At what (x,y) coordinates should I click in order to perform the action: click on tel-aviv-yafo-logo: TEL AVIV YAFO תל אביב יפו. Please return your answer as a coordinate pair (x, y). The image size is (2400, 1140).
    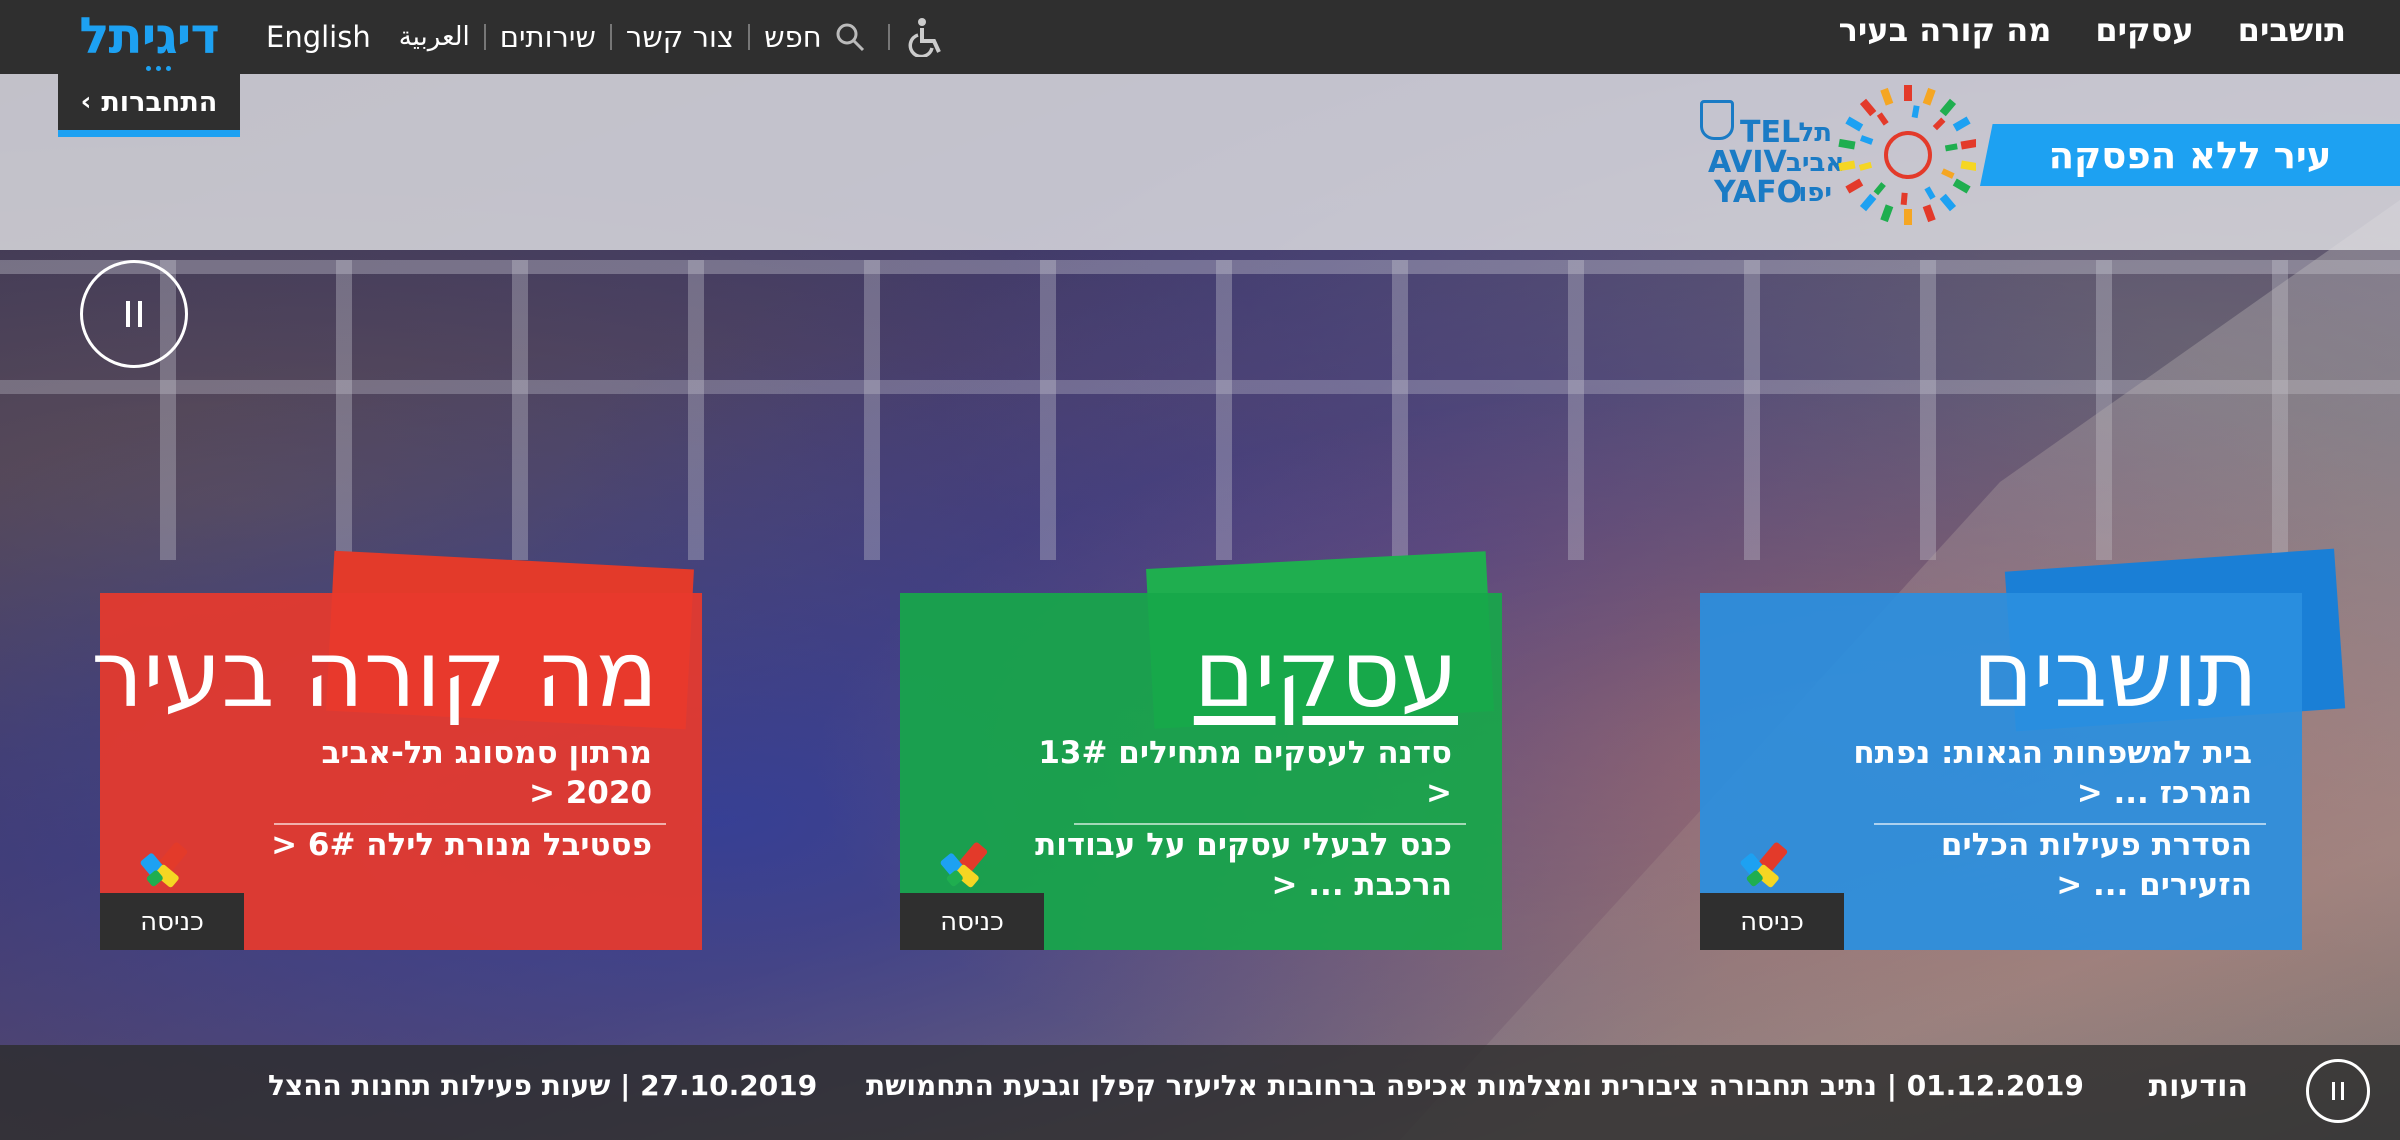
    Looking at the image, I should click on (1840, 155).